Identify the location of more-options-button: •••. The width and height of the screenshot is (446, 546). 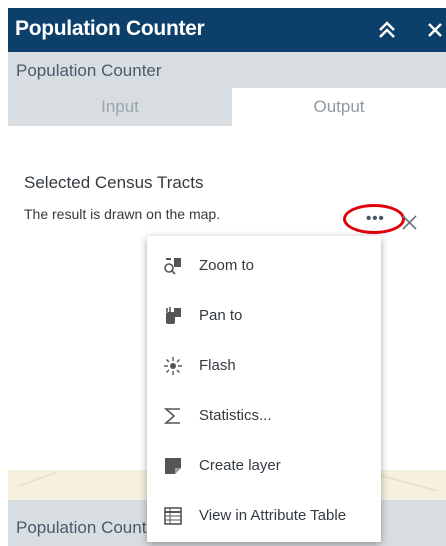
(374, 219).